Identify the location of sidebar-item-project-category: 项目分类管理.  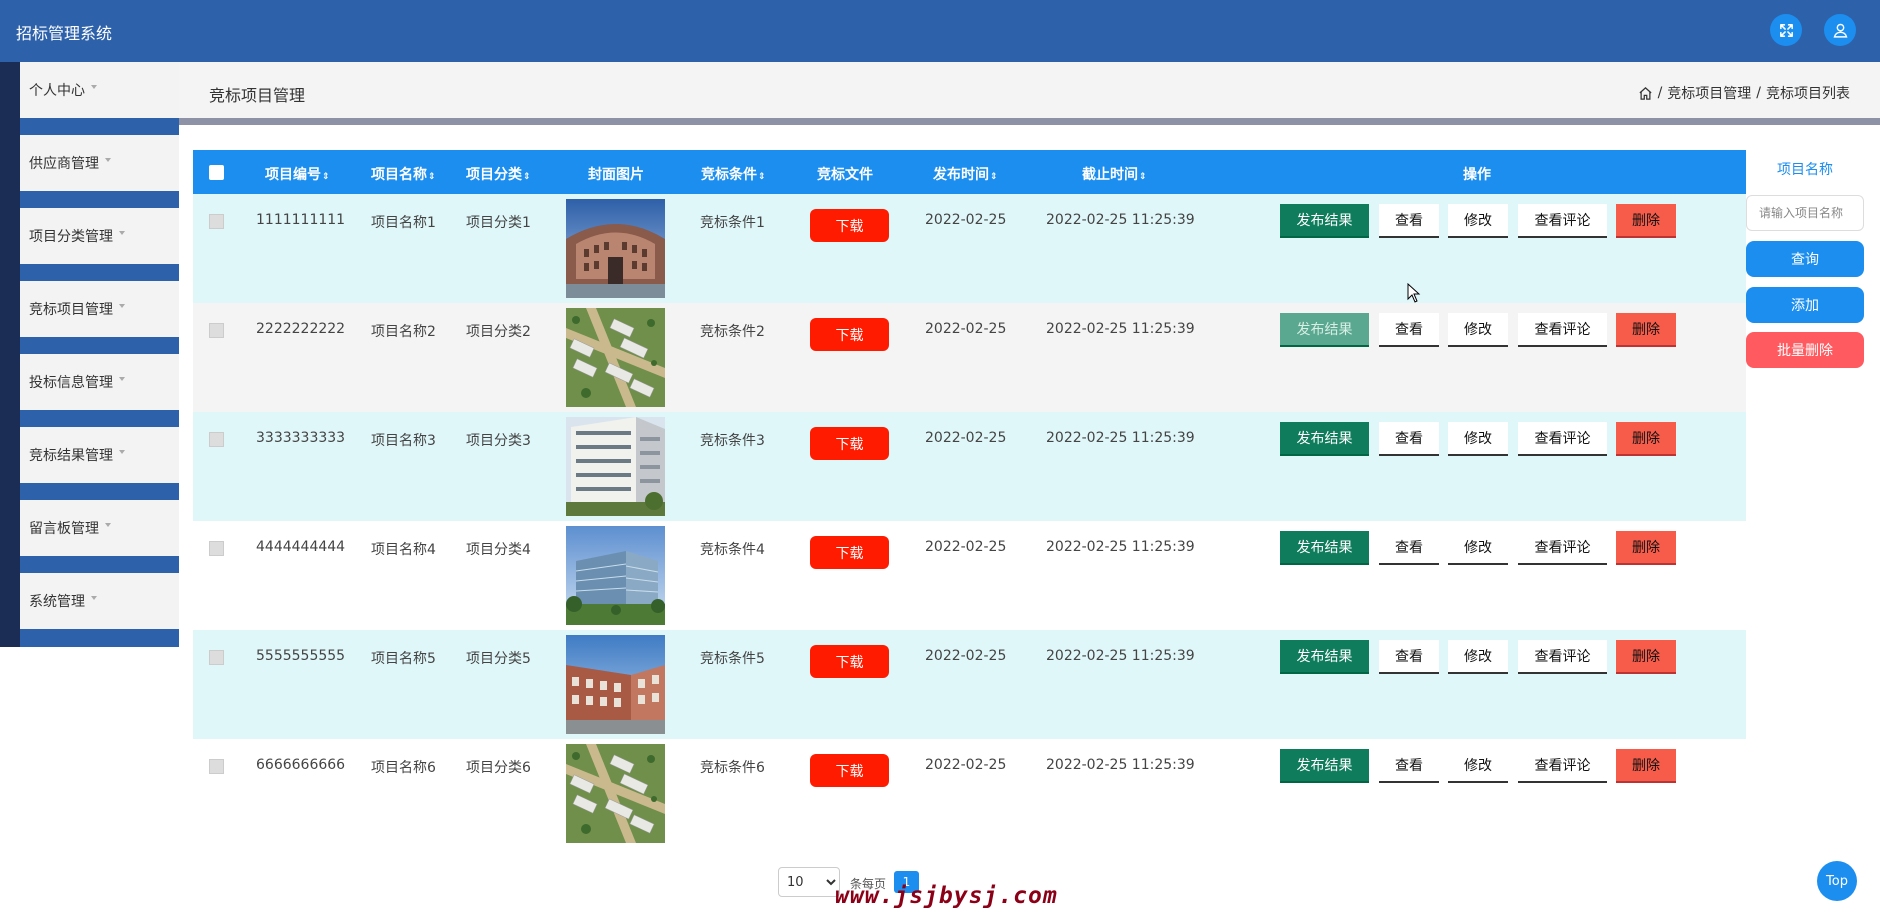
(99, 236).